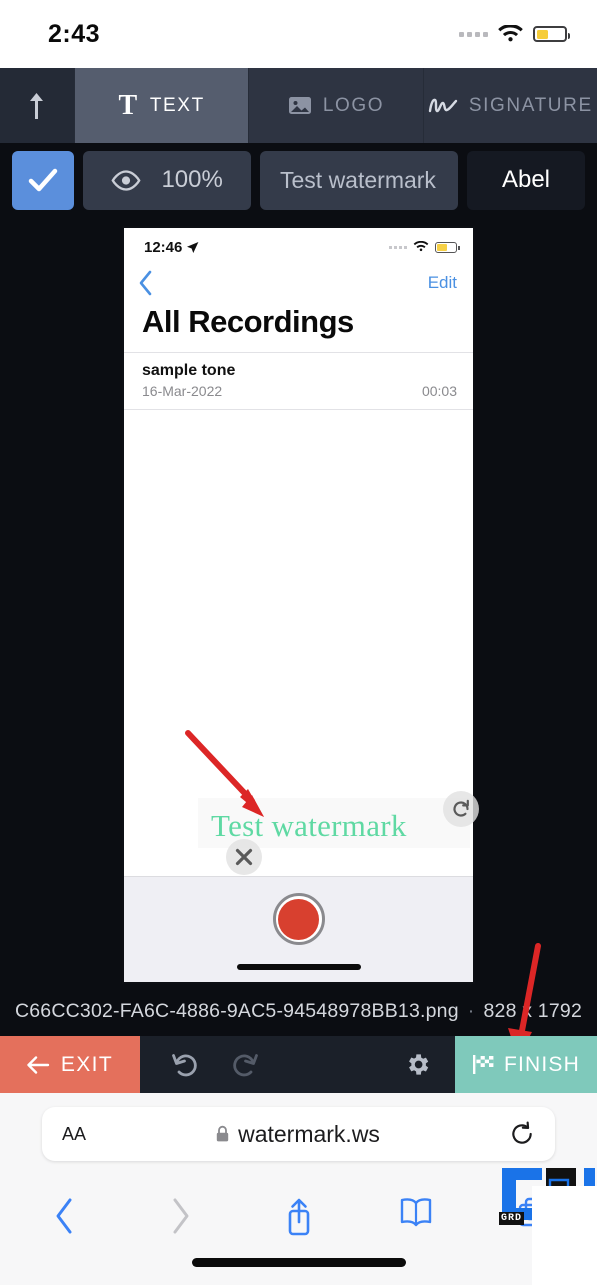  Describe the element at coordinates (186, 1065) in the screenshot. I see `undo-icon` at that location.